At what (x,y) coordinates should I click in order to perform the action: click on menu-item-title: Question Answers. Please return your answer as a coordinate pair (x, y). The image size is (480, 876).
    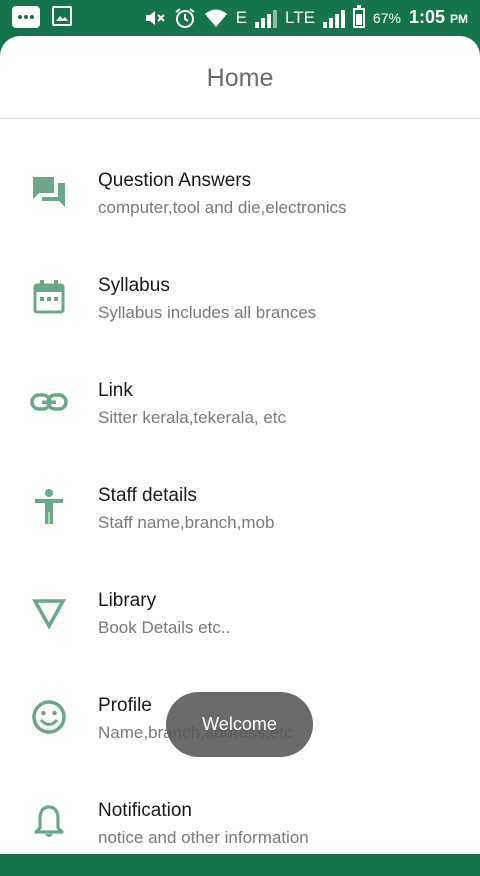
    Looking at the image, I should click on (175, 180).